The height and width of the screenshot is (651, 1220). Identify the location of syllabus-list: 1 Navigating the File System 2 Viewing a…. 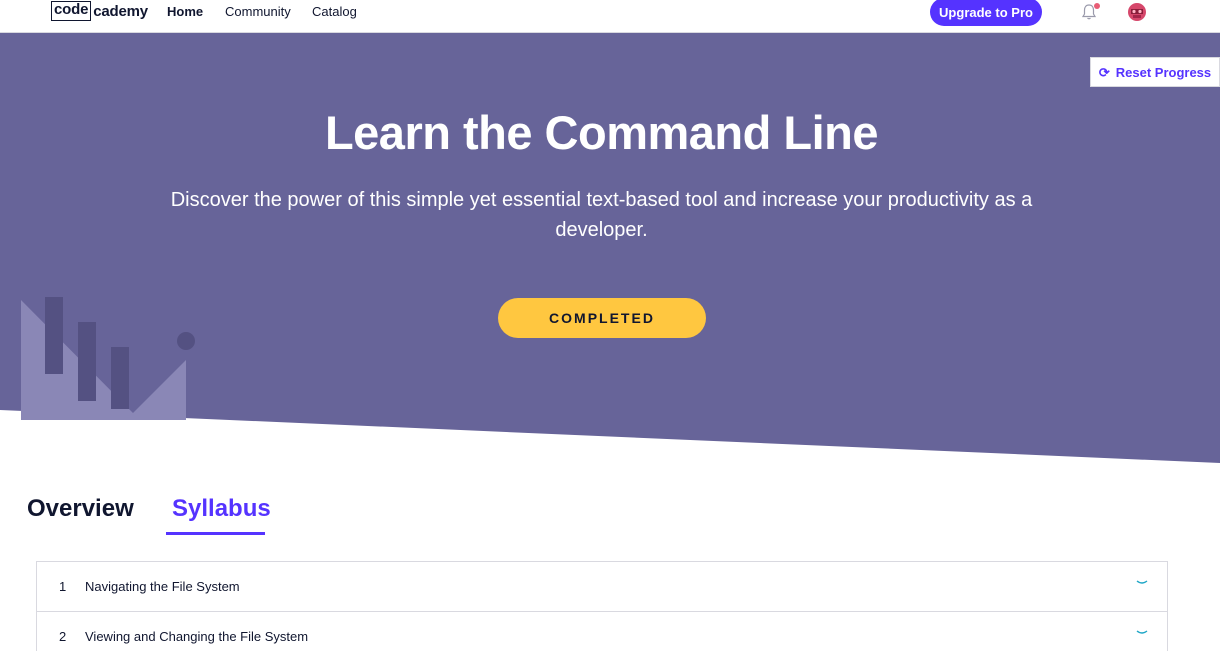
(602, 606).